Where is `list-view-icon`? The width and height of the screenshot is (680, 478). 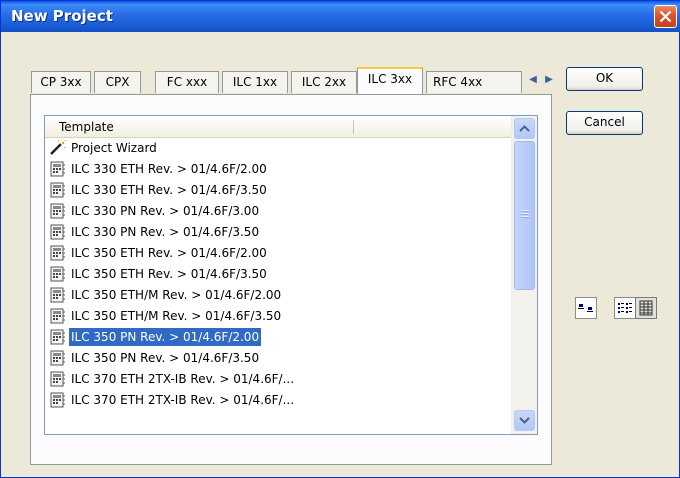 list-view-icon is located at coordinates (625, 308).